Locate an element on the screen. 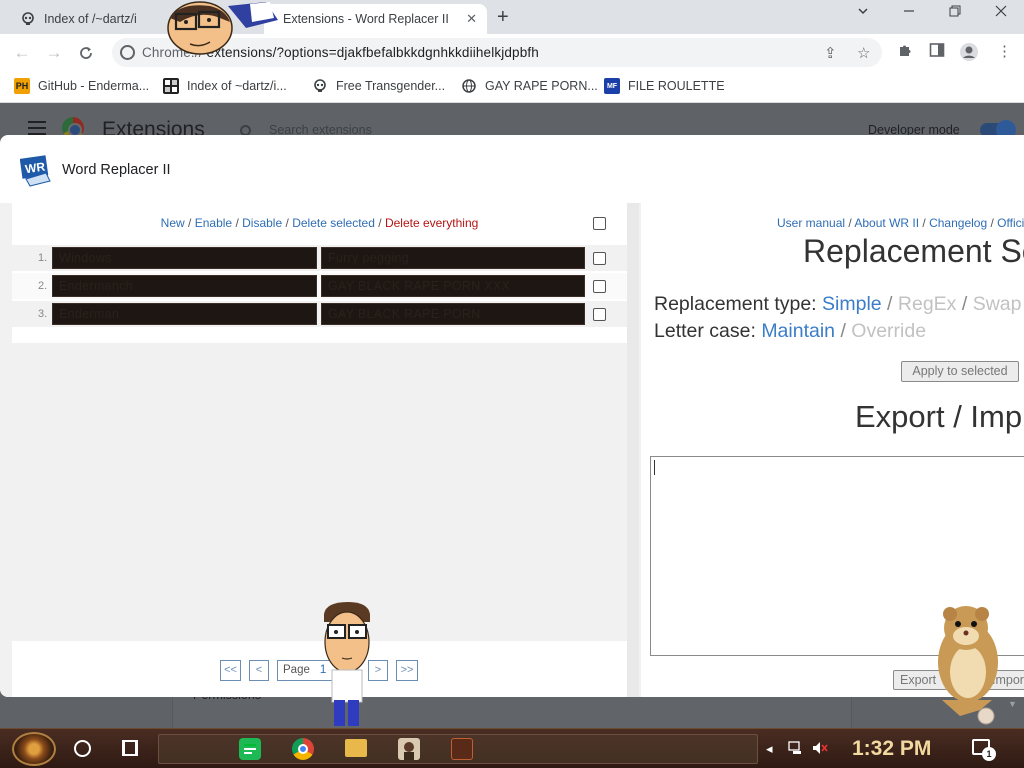 This screenshot has height=768, width=1024. globe-favicon-icon is located at coordinates (469, 86).